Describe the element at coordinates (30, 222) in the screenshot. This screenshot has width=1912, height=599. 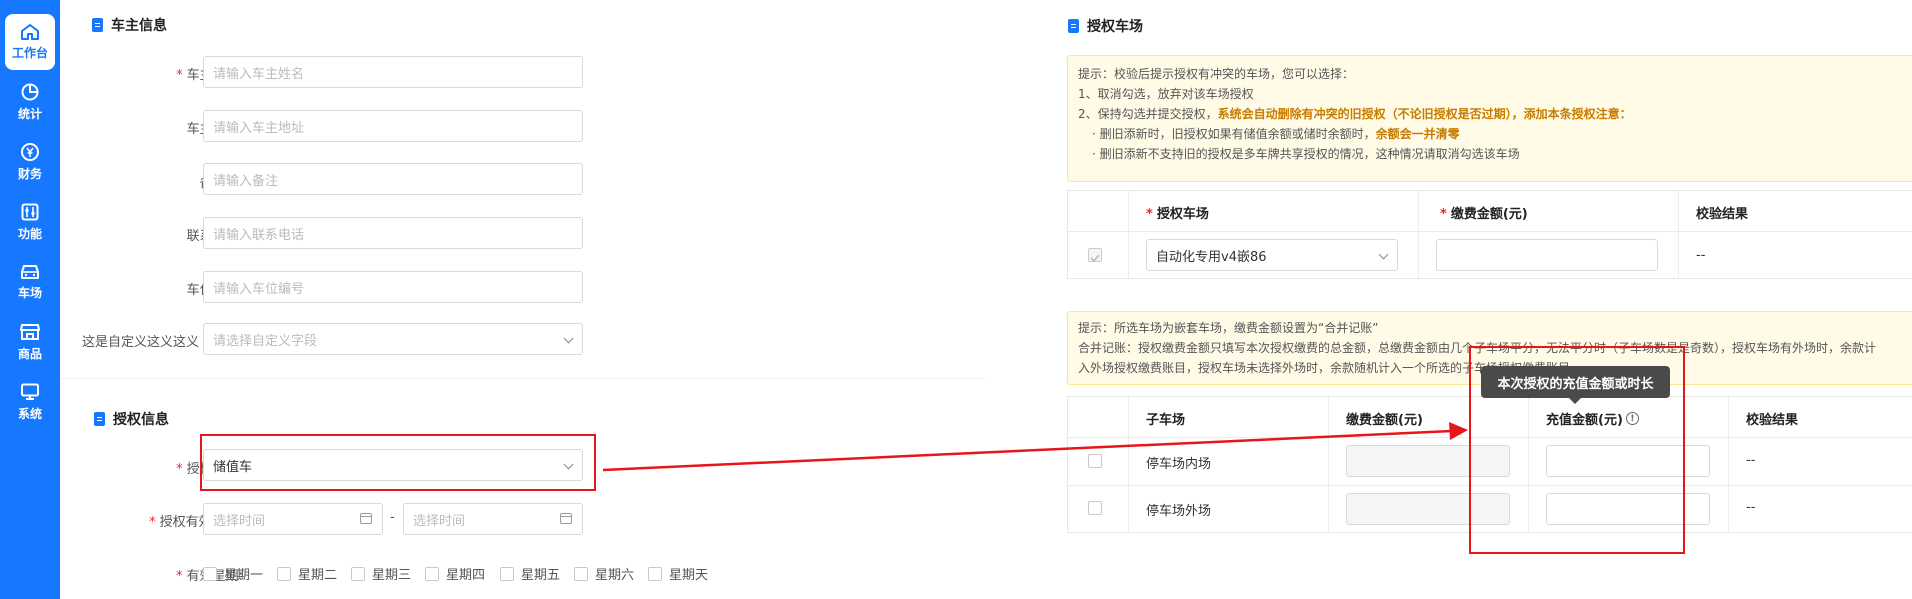
I see `sidebar-item-function: 功能` at that location.